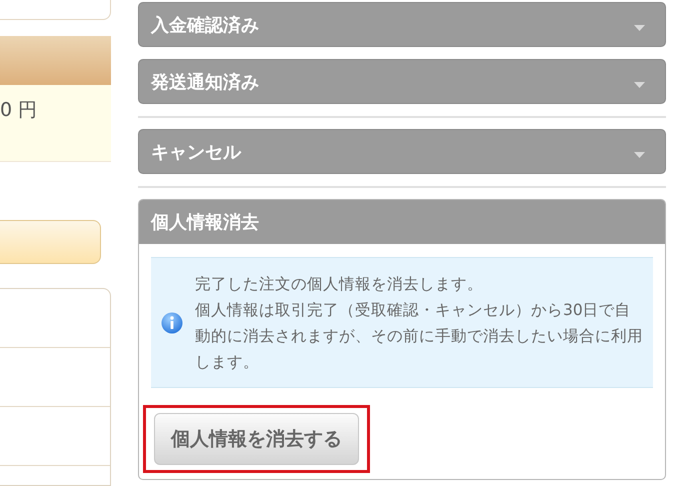 This screenshot has width=683, height=486. What do you see at coordinates (339, 284) in the screenshot?
I see `notice-text: 完了した注文の個人情報を消去します。` at bounding box center [339, 284].